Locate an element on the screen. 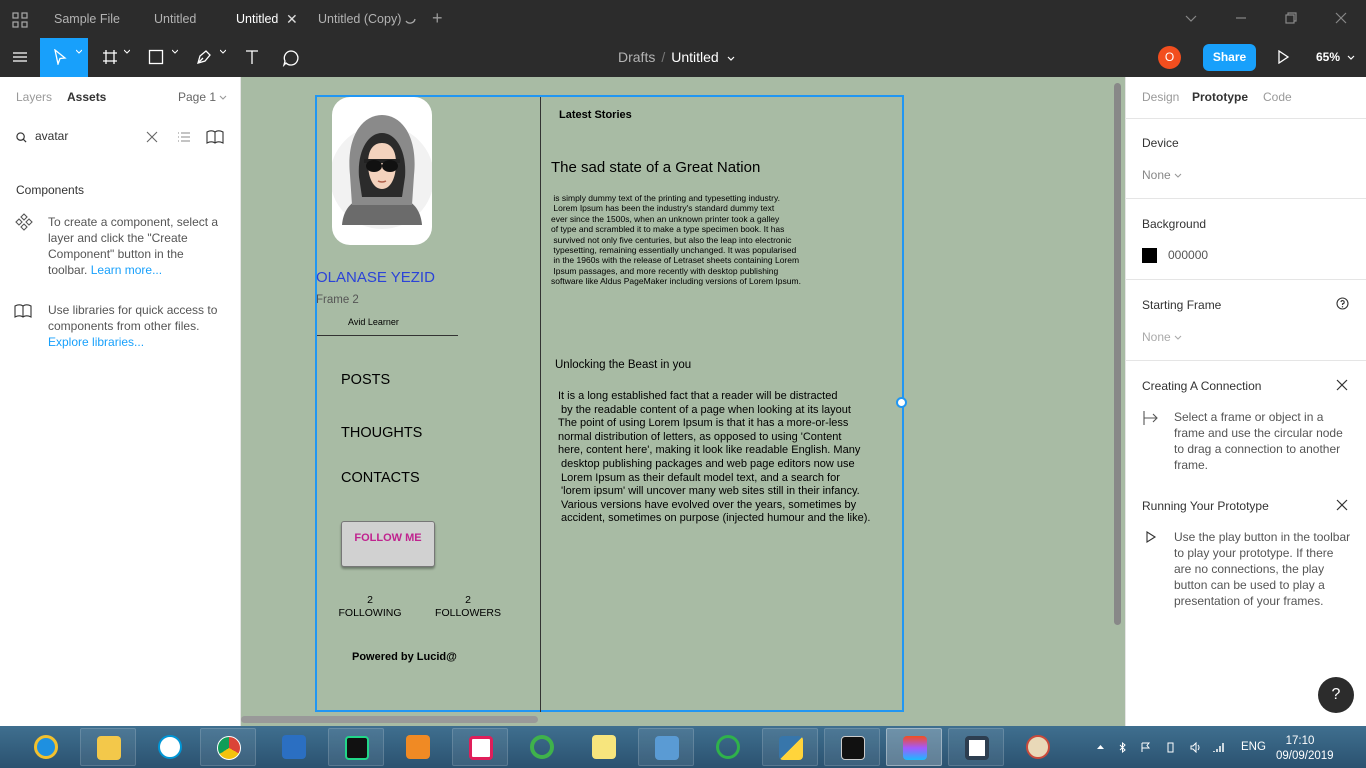 This screenshot has height=768, width=1366. taskbar-spinner-app is located at coordinates (542, 747).